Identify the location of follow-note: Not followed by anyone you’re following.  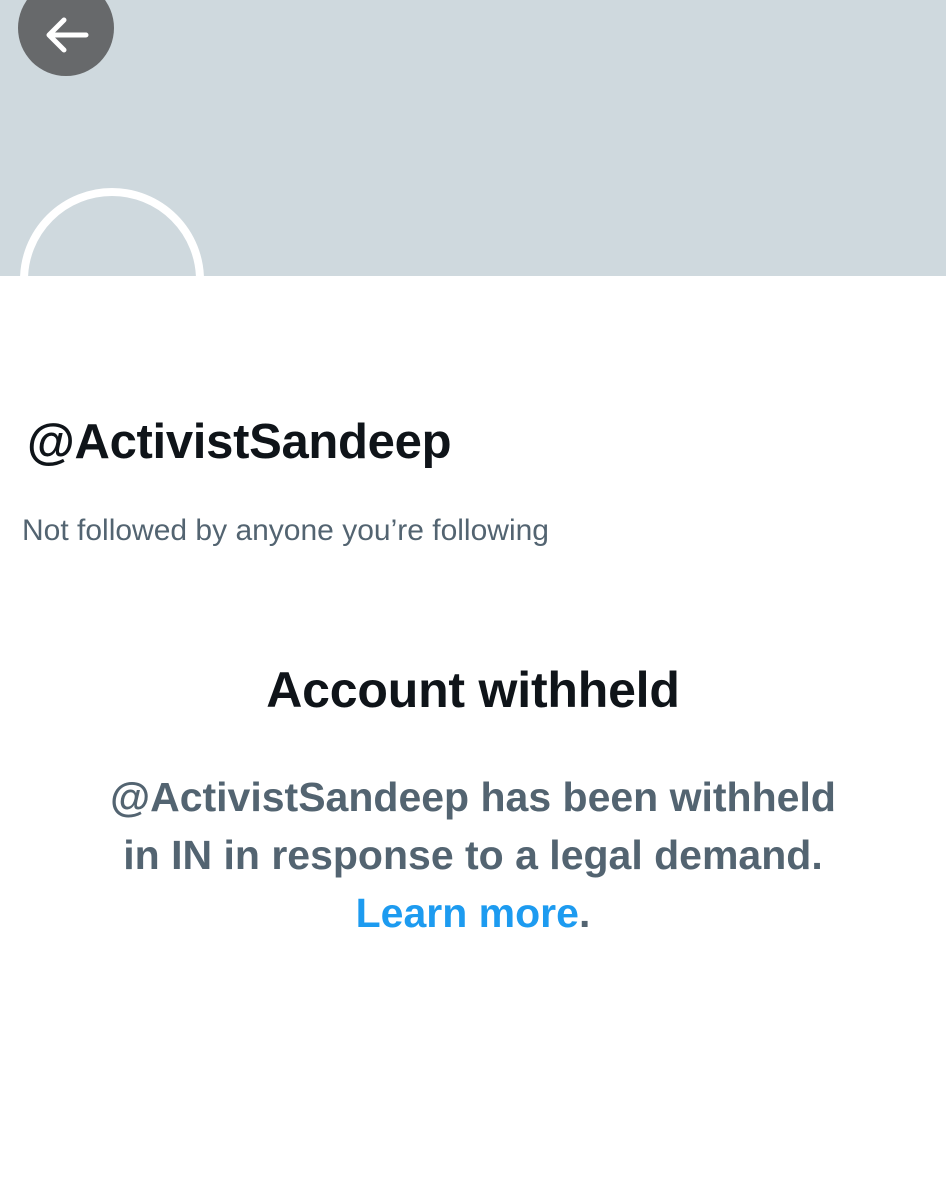
(285, 530).